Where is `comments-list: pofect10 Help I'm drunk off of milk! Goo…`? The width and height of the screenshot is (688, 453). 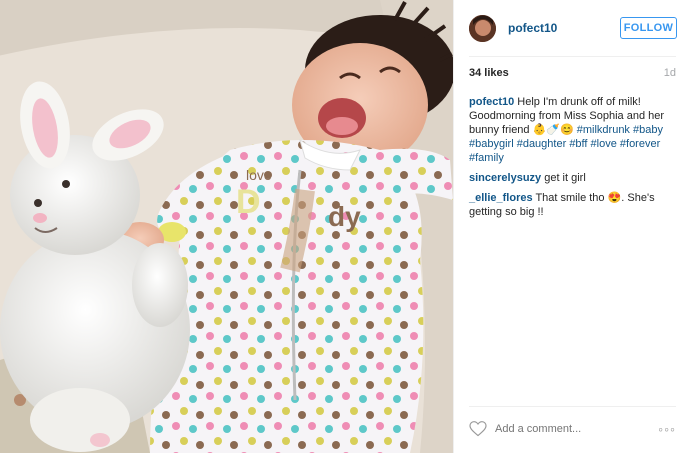
comments-list: pofect10 Help I'm drunk off of milk! Goo… is located at coordinates (571, 160).